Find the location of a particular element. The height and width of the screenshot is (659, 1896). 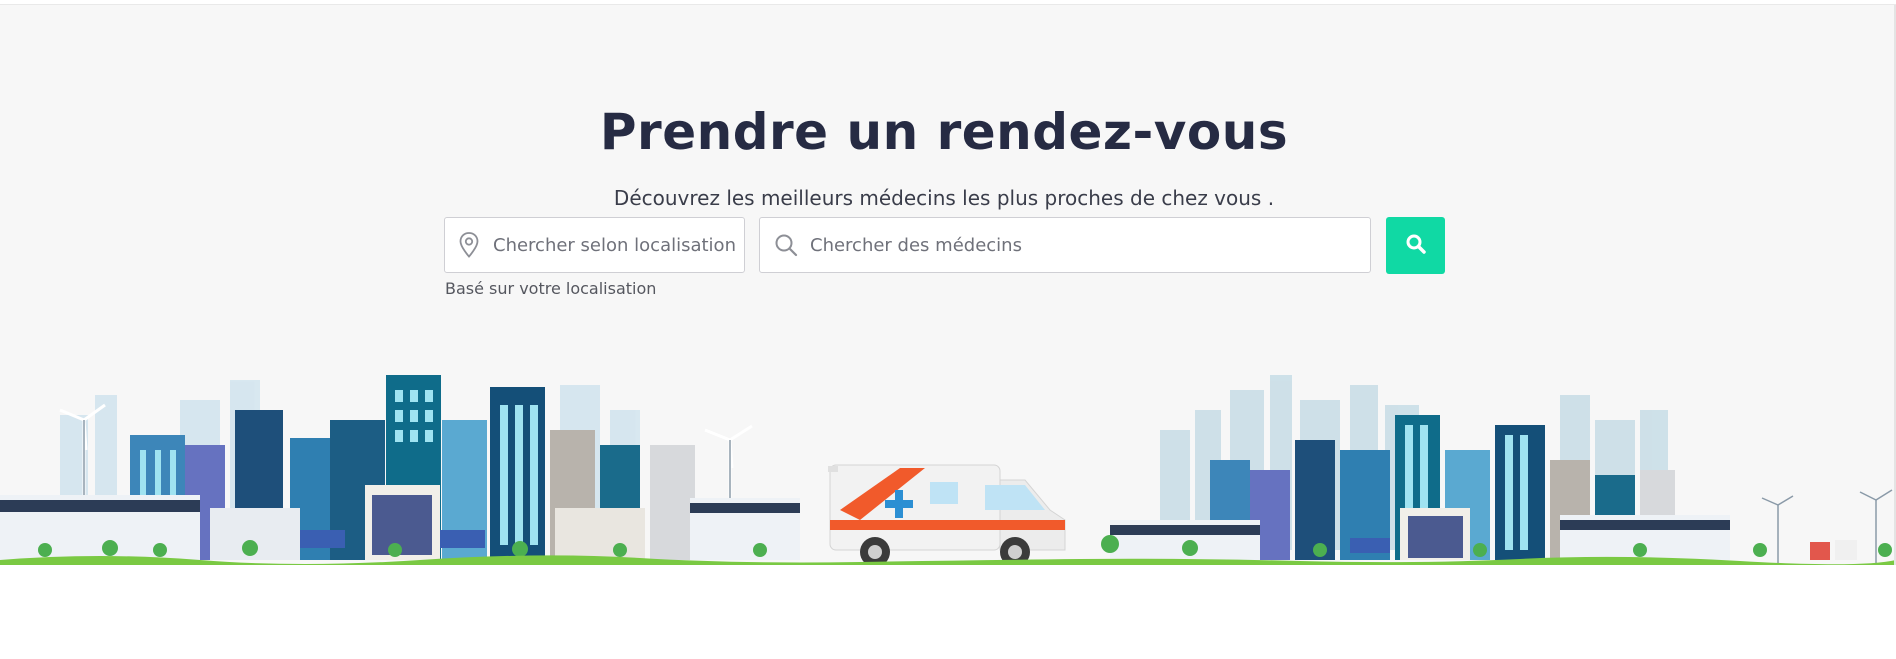

location-search-field is located at coordinates (594, 245).